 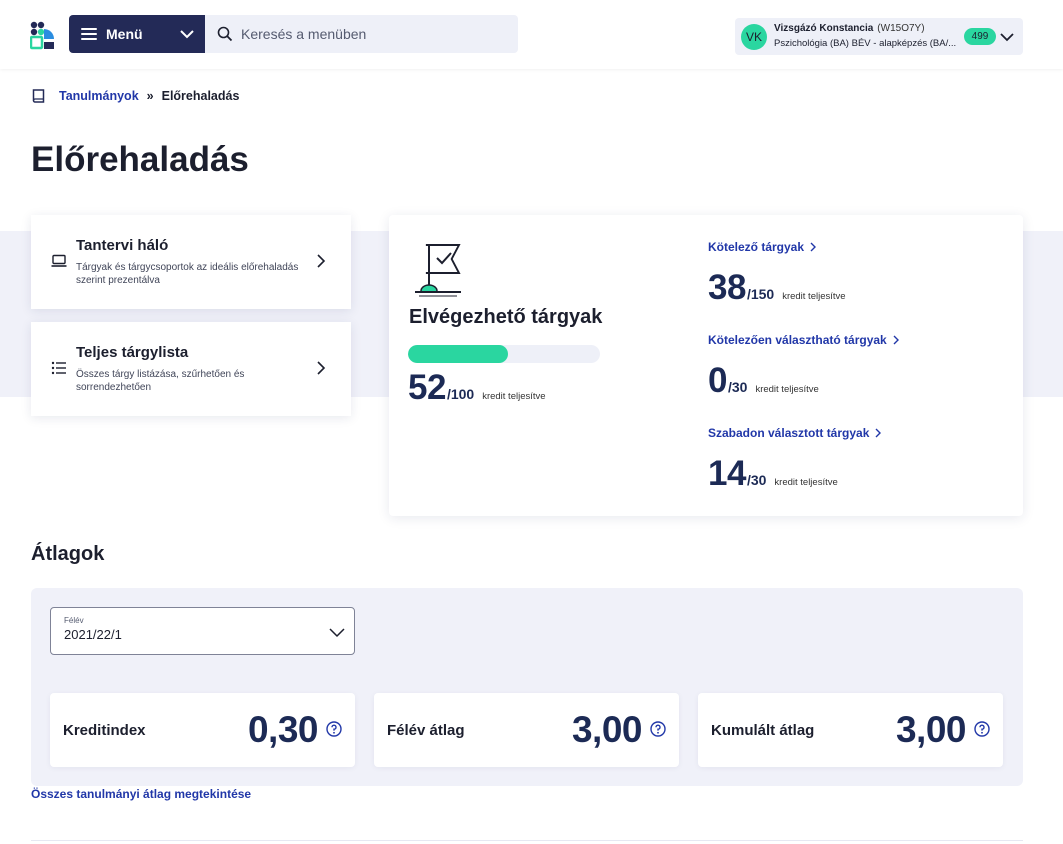 I want to click on average-value: 0,30, so click(x=283, y=729).